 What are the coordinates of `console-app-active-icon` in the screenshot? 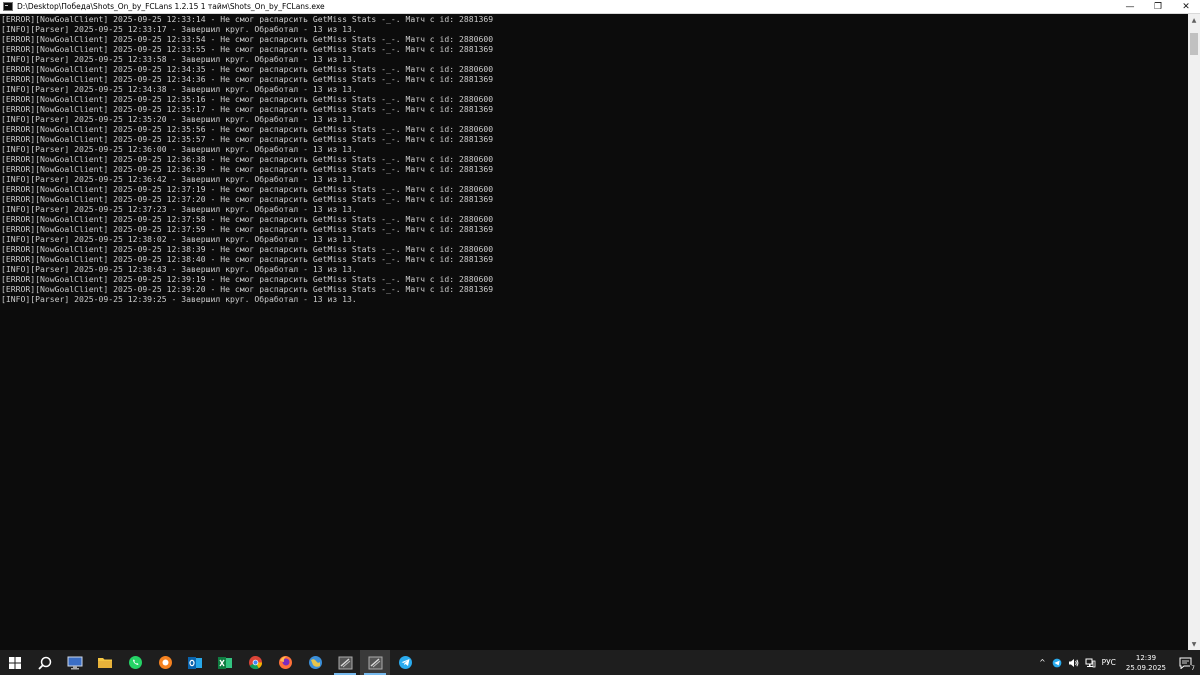 It's located at (375, 662).